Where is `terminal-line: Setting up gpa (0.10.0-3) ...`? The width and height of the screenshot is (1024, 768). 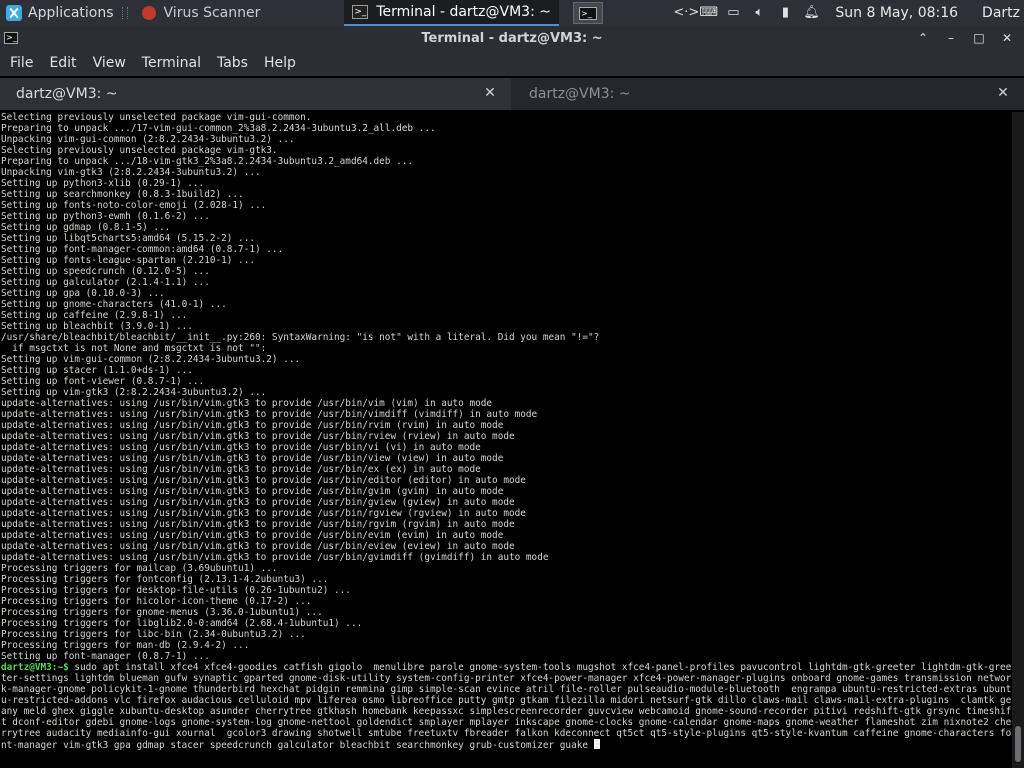
terminal-line: Setting up gpa (0.10.0-3) ... is located at coordinates (83, 293).